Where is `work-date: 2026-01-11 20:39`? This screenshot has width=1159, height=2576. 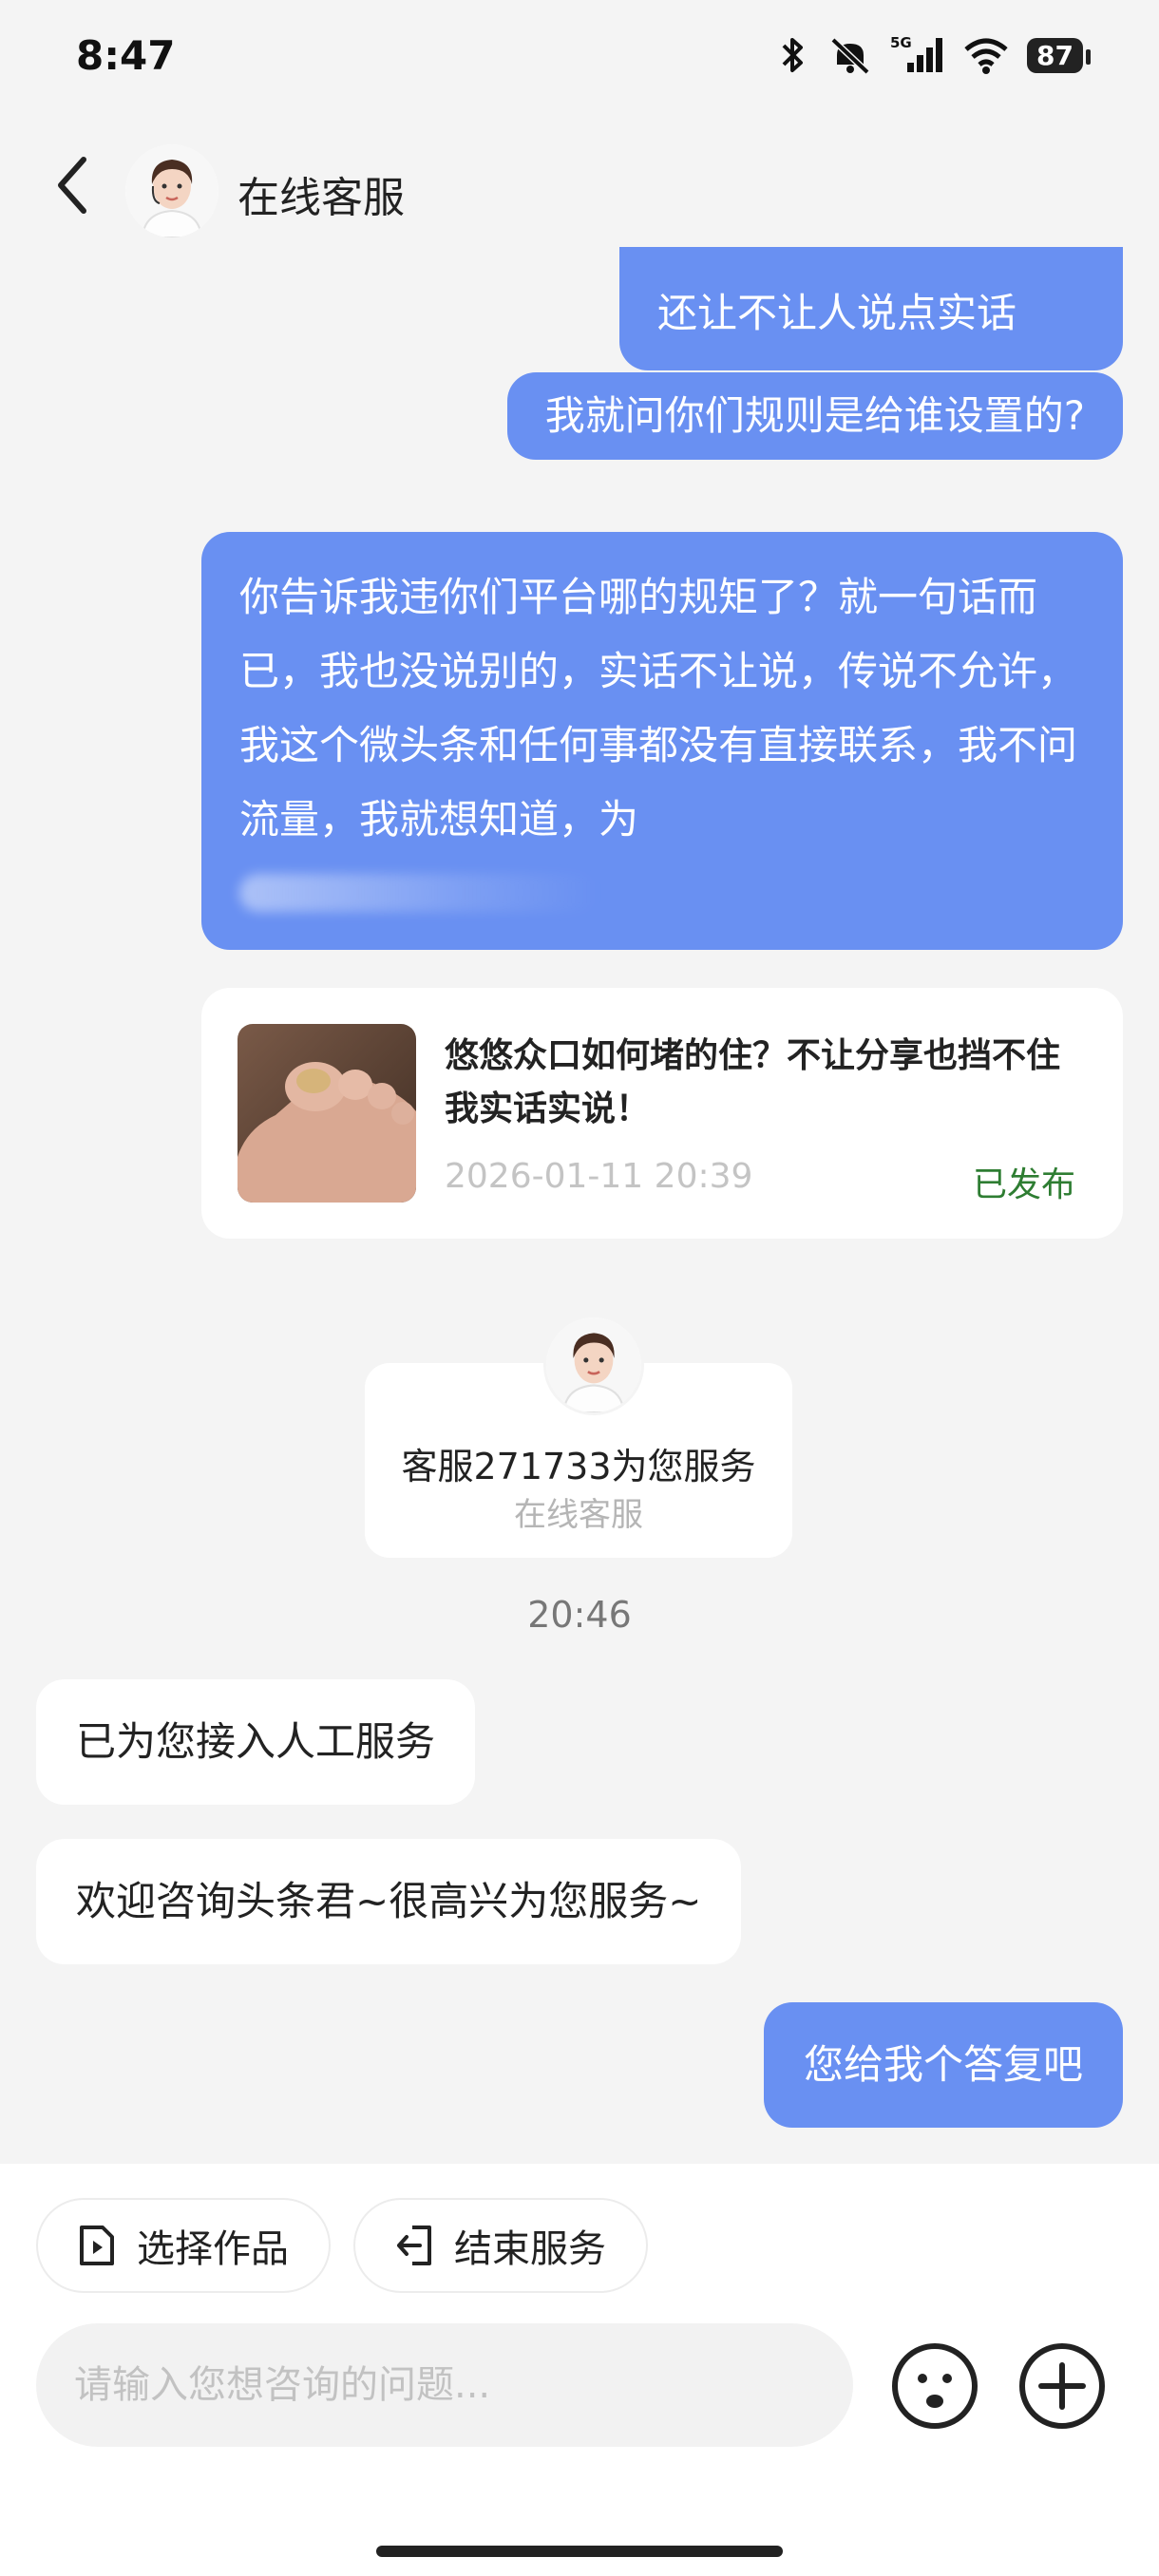
work-date: 2026-01-11 20:39 is located at coordinates (599, 1176).